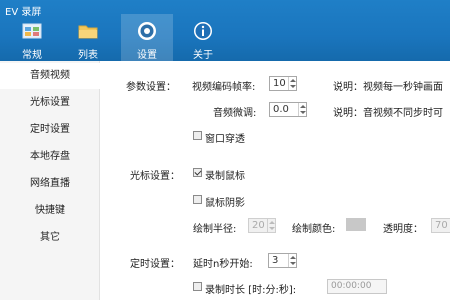 This screenshot has width=450, height=300. Describe the element at coordinates (147, 31) in the screenshot. I see `gear-icon` at that location.